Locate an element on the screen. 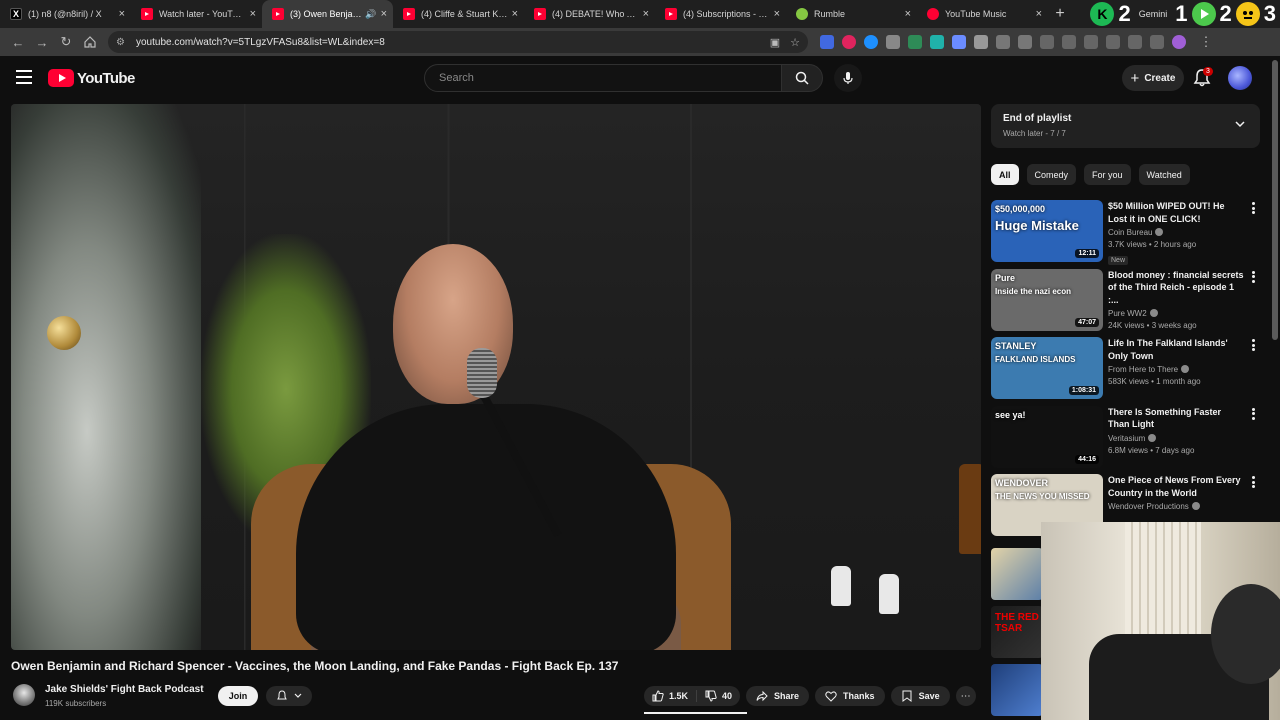  filter-chip-for-you: For you is located at coordinates (1107, 174).